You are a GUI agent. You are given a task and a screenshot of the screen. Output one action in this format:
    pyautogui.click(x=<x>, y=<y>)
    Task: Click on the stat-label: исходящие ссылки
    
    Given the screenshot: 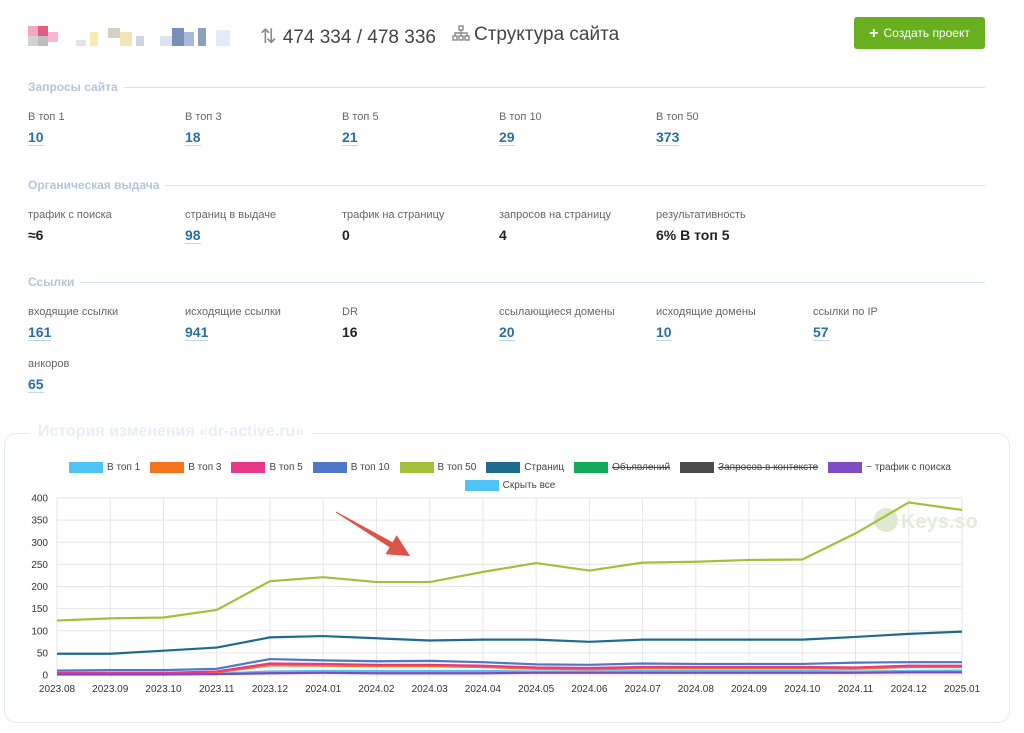 What is the action you would take?
    pyautogui.click(x=233, y=312)
    